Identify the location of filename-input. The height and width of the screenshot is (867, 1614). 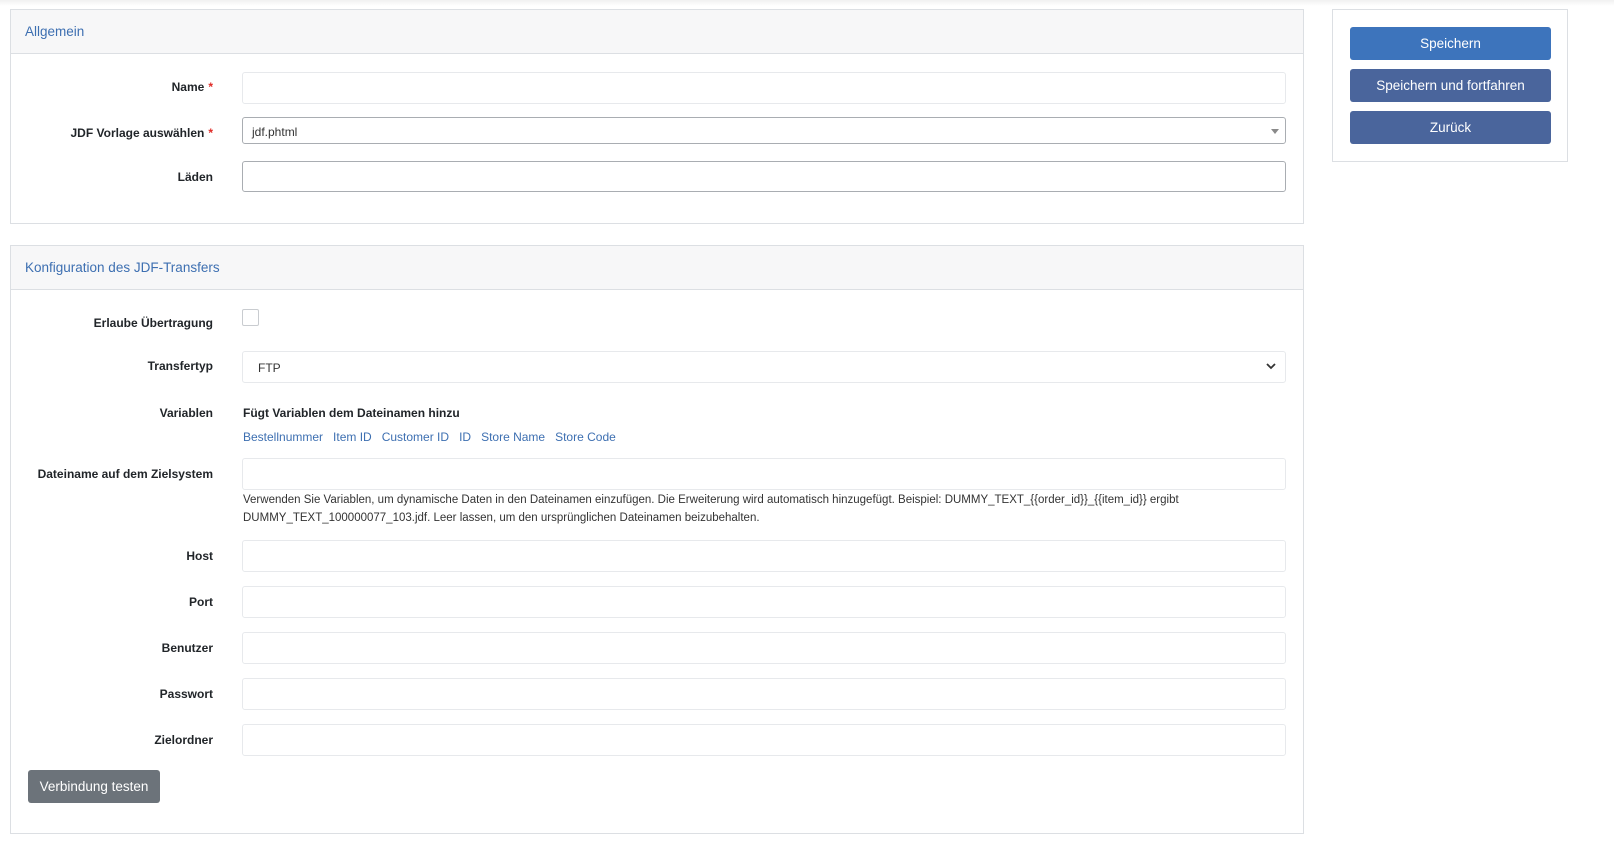
(764, 474).